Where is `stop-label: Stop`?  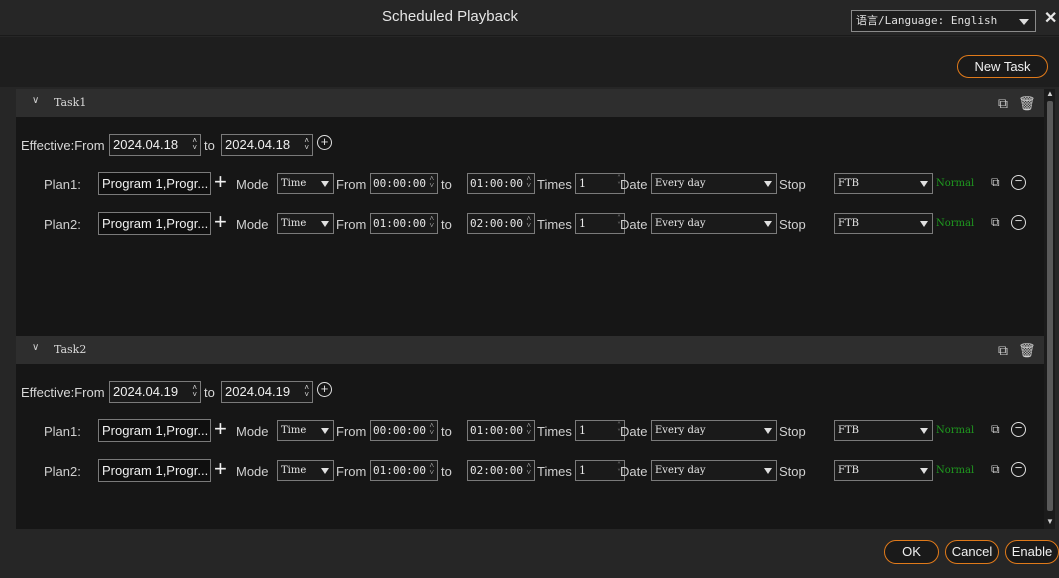 stop-label: Stop is located at coordinates (792, 471).